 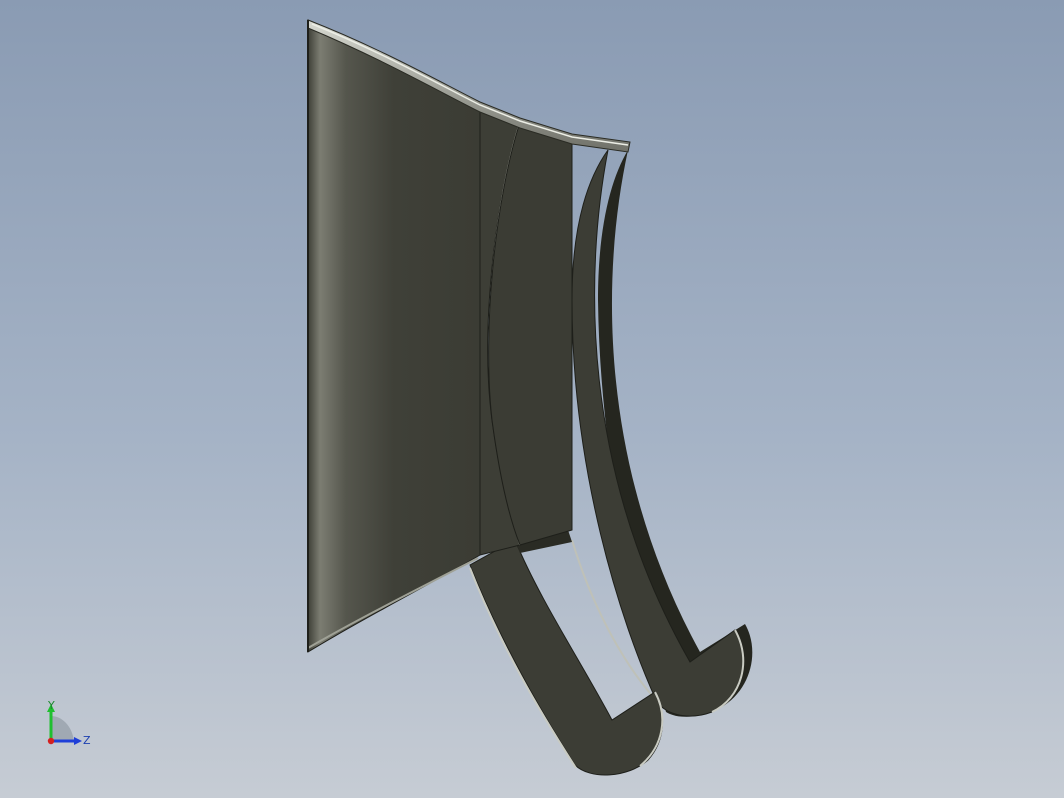 I want to click on main-wall, so click(x=394, y=336).